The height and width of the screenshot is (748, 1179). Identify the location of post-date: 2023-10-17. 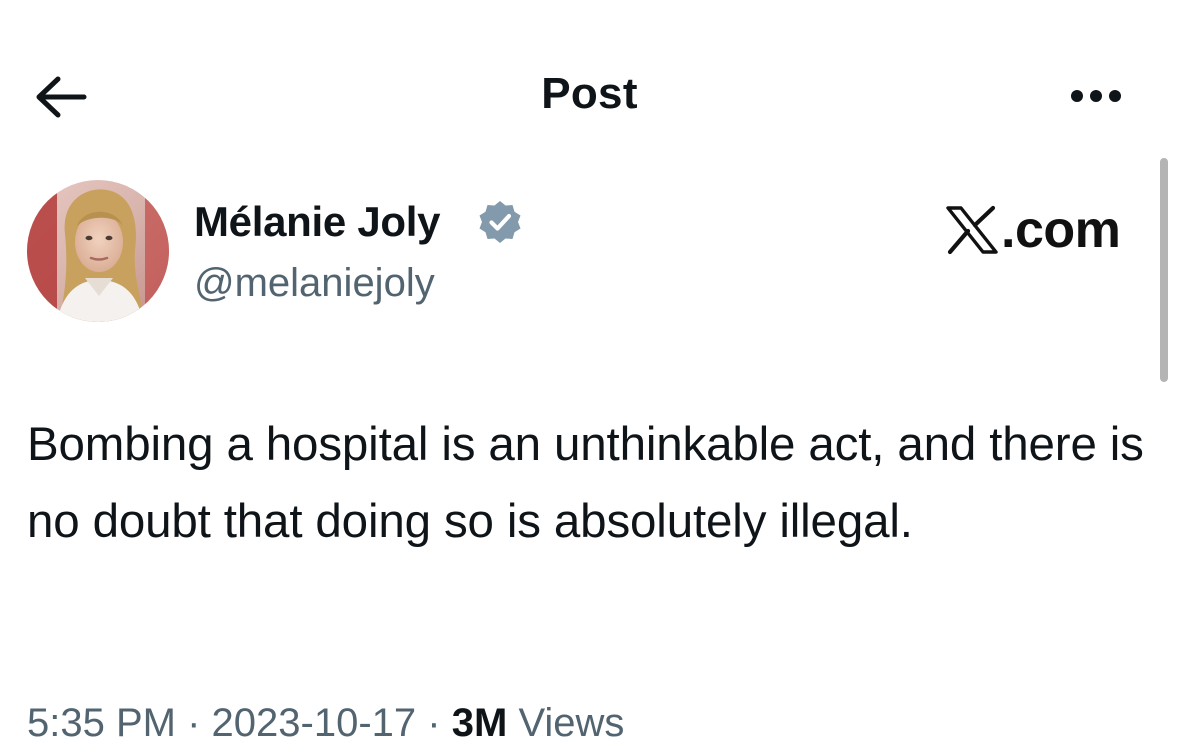
(314, 723).